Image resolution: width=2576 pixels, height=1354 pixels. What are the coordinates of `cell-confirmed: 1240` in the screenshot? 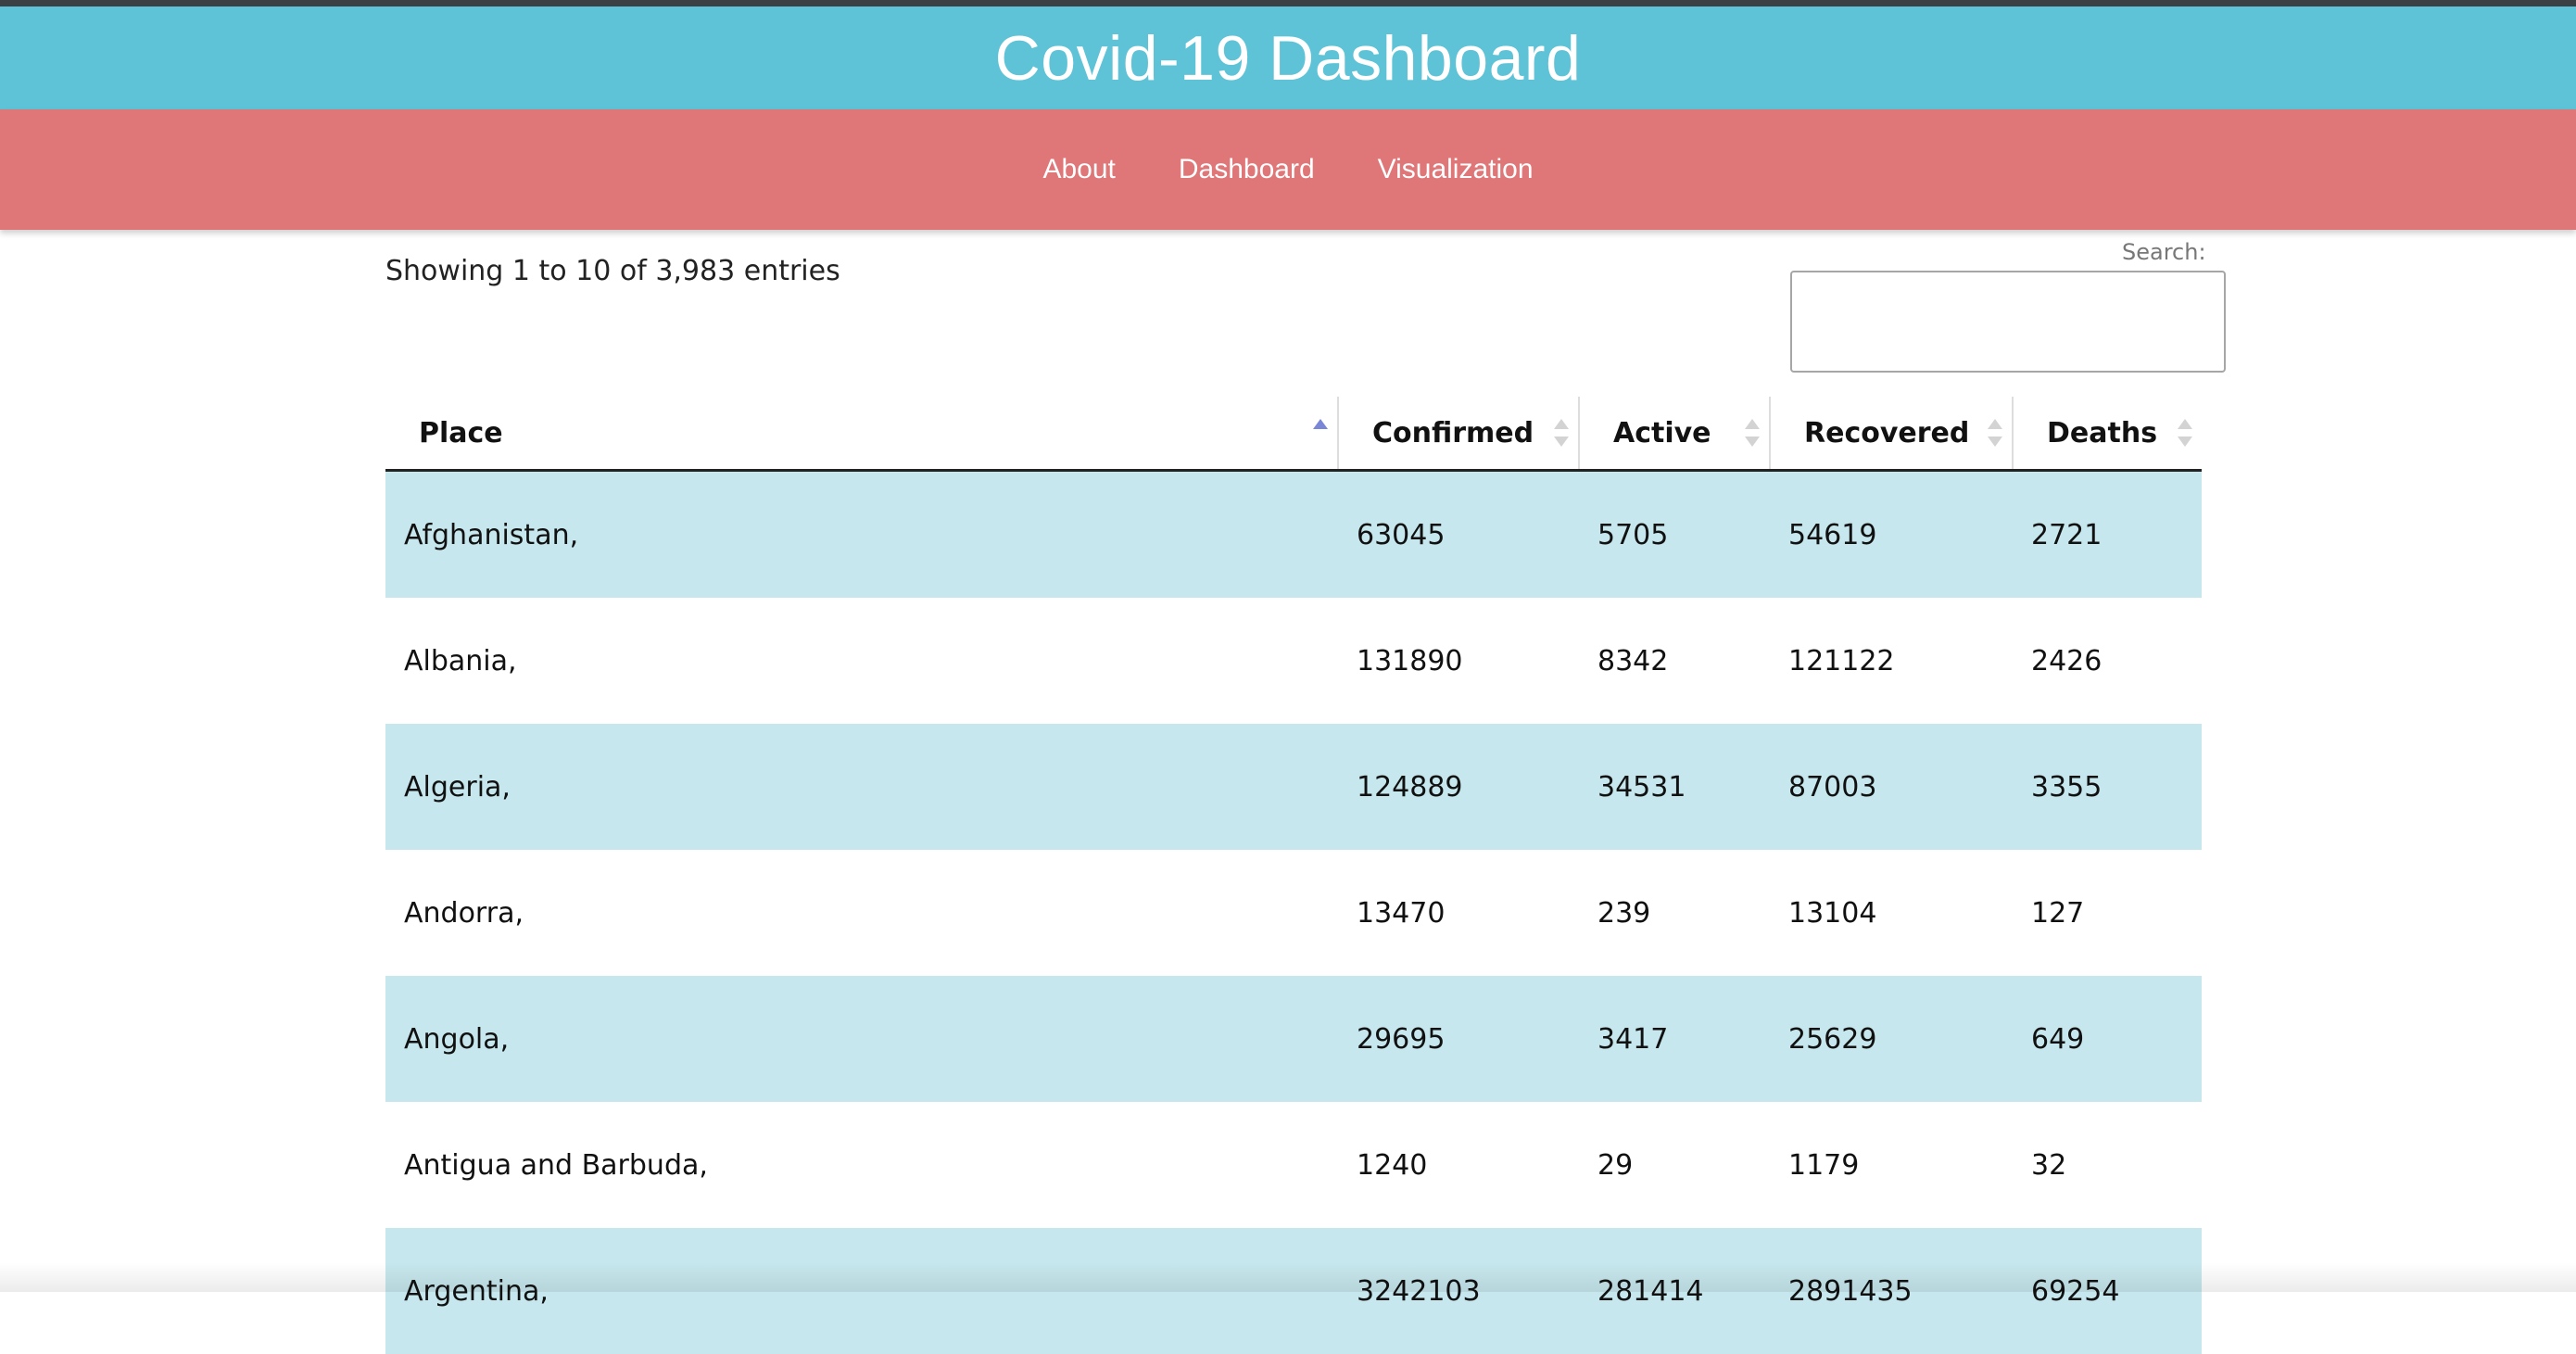 It's located at (1459, 1165).